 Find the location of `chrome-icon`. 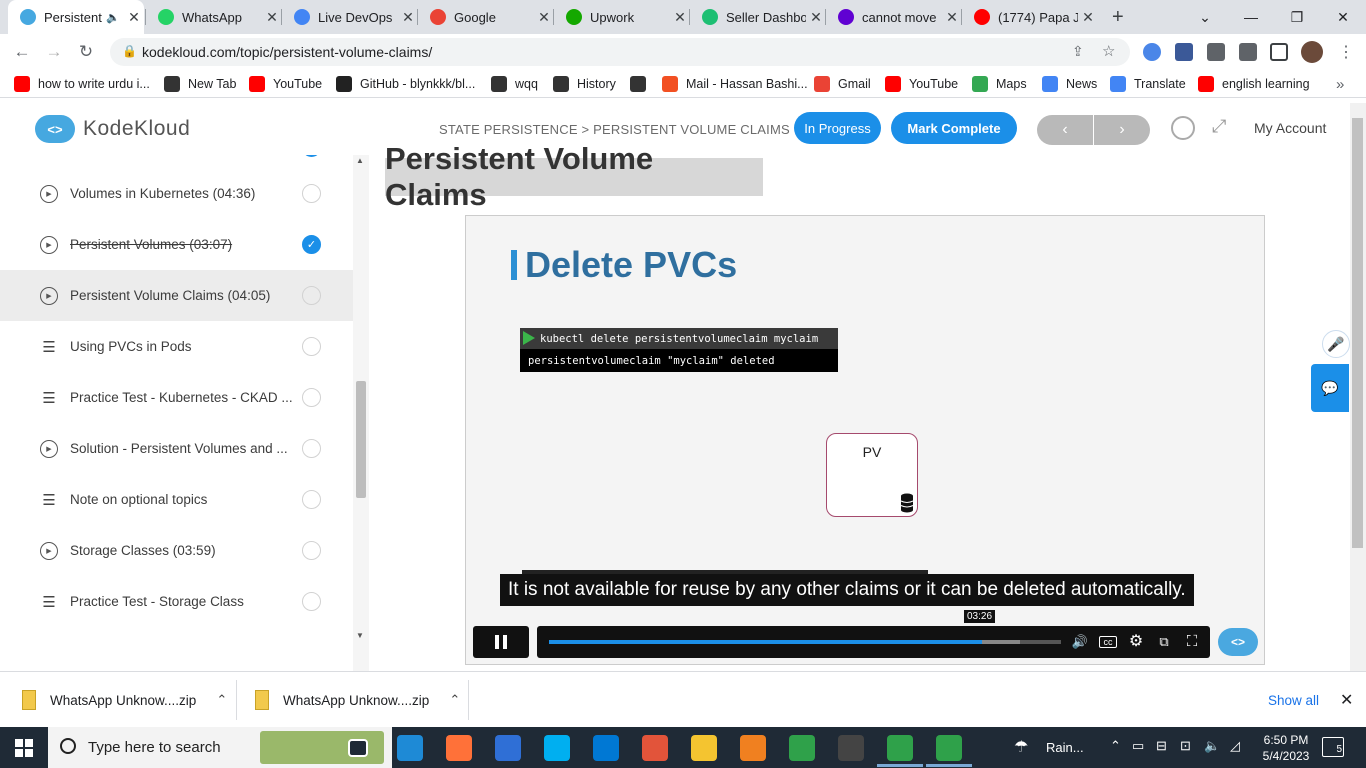

chrome-icon is located at coordinates (949, 748).